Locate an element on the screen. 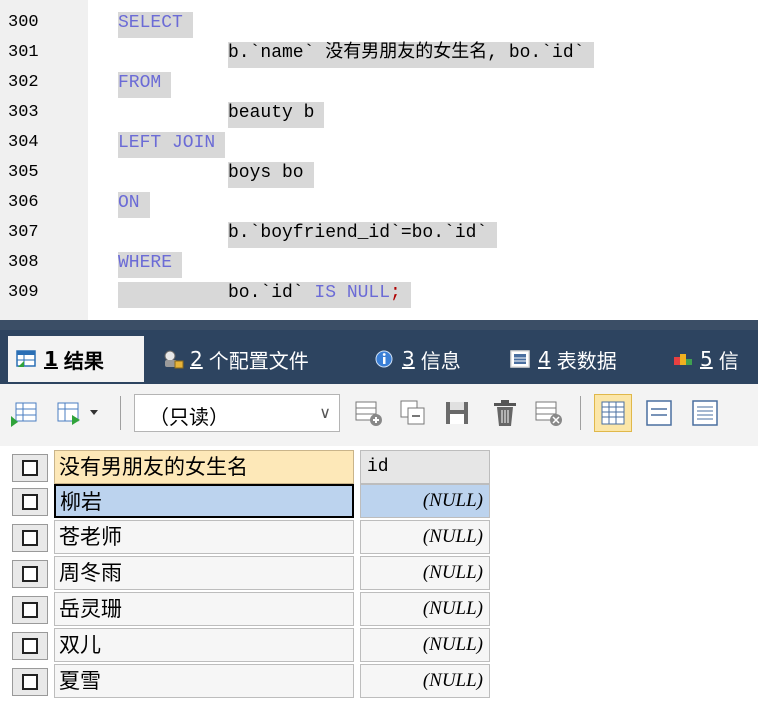 The image size is (758, 715). code-line: 301 b.`name` 没有男朋友的女生名, bo.`id` is located at coordinates (379, 53).